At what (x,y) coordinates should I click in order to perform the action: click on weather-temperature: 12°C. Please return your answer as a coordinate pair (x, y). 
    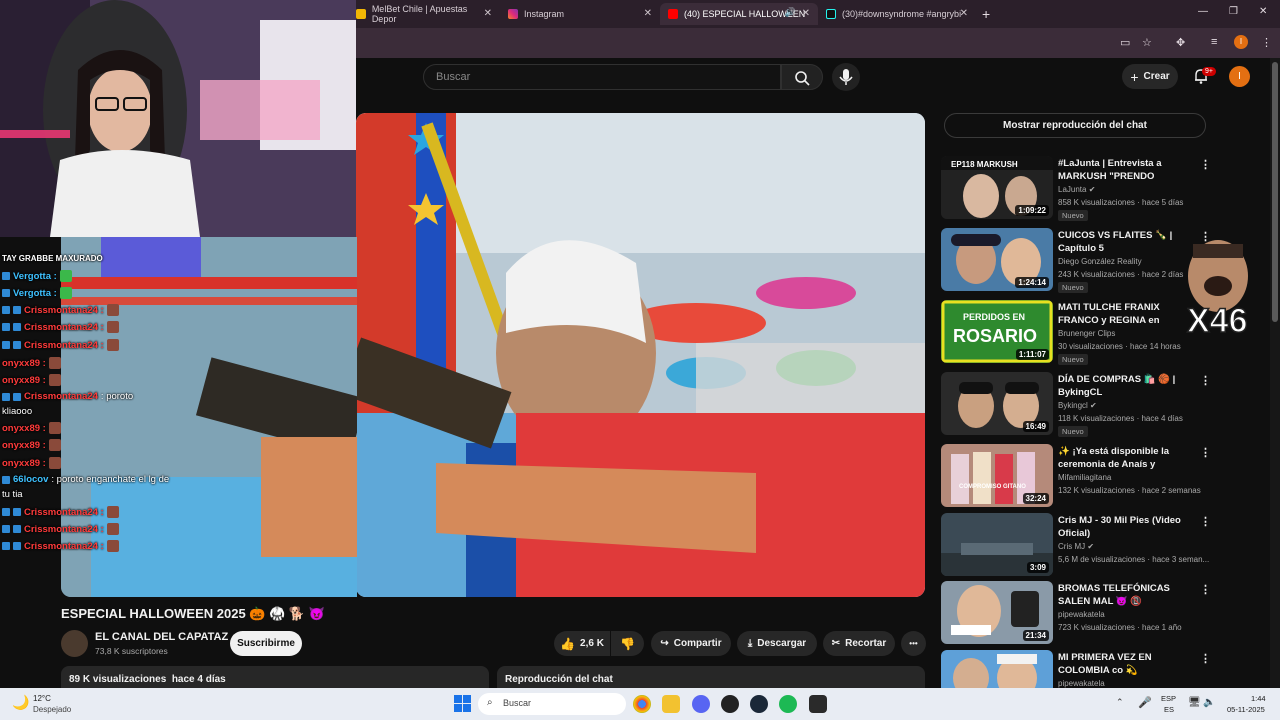
    Looking at the image, I should click on (42, 698).